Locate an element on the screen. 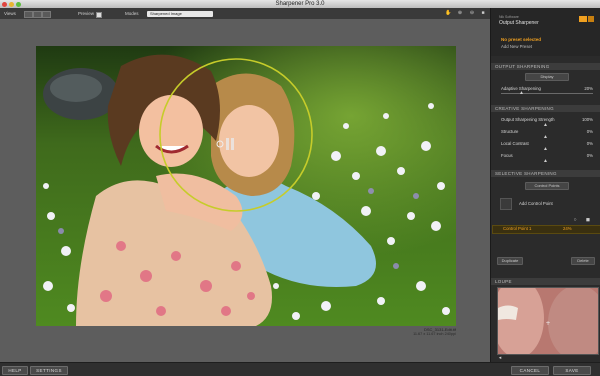 Image resolution: width=600 pixels, height=376 pixels. focus-value: 0% is located at coordinates (589, 155).